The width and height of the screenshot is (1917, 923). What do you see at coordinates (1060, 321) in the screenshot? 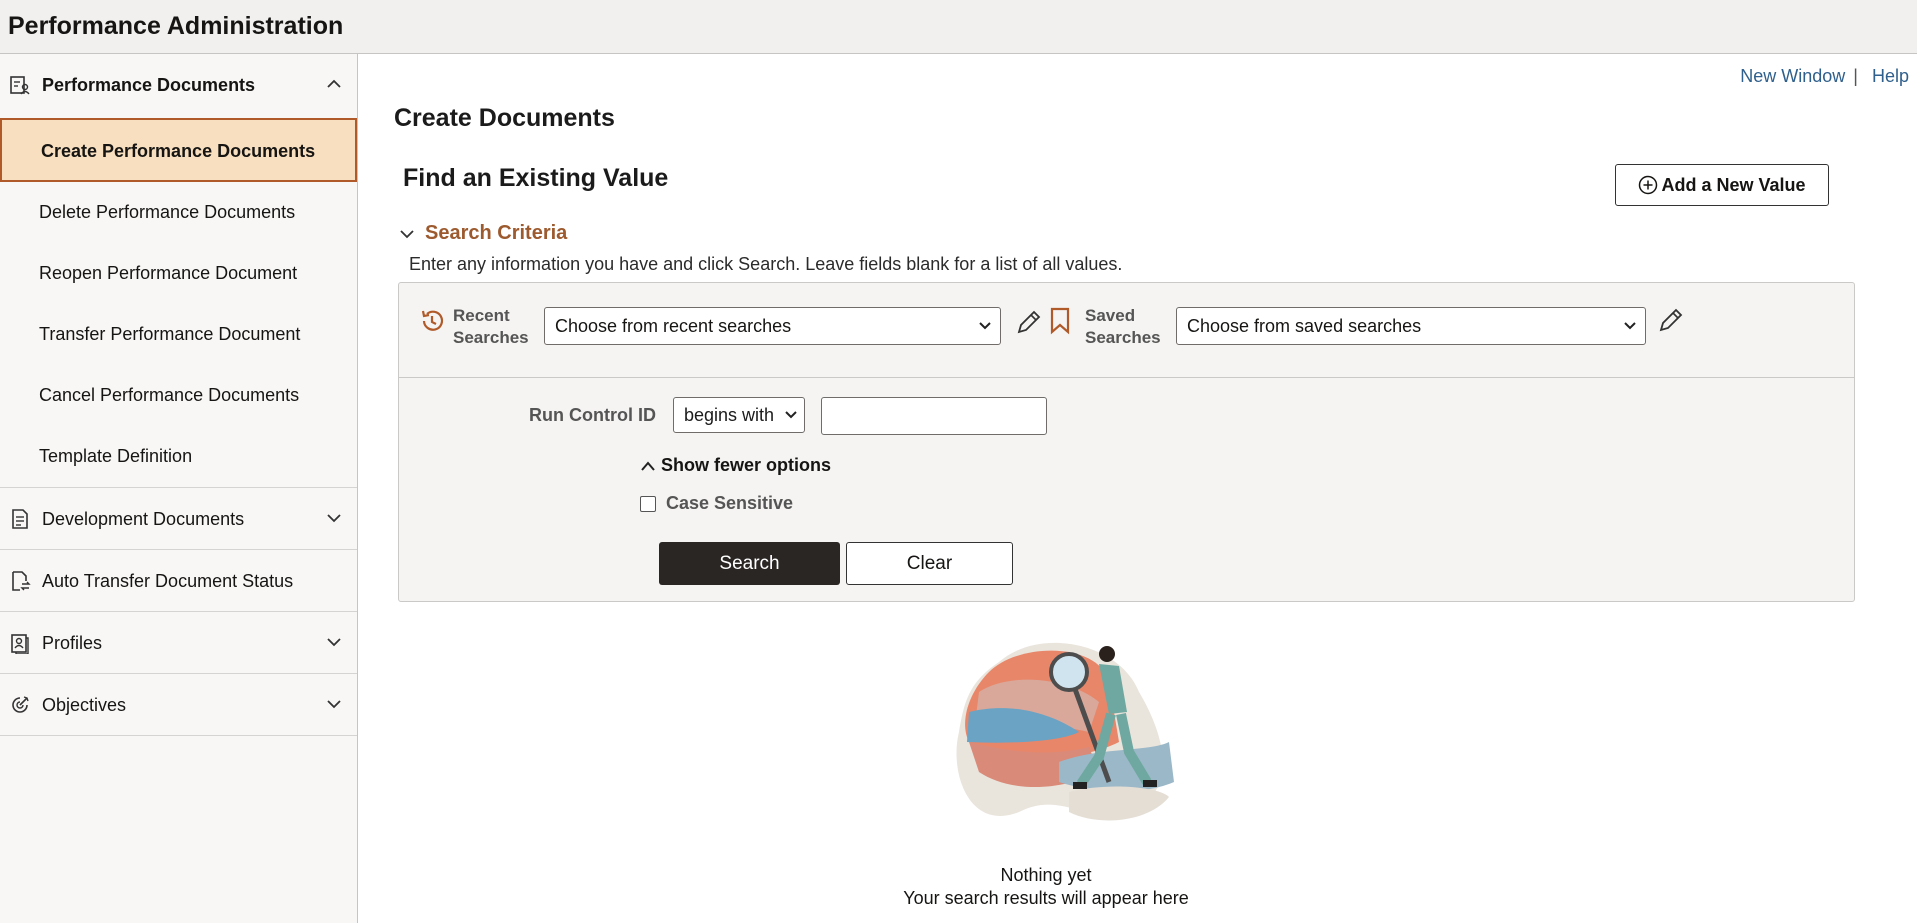
I see `bookmark-icon` at bounding box center [1060, 321].